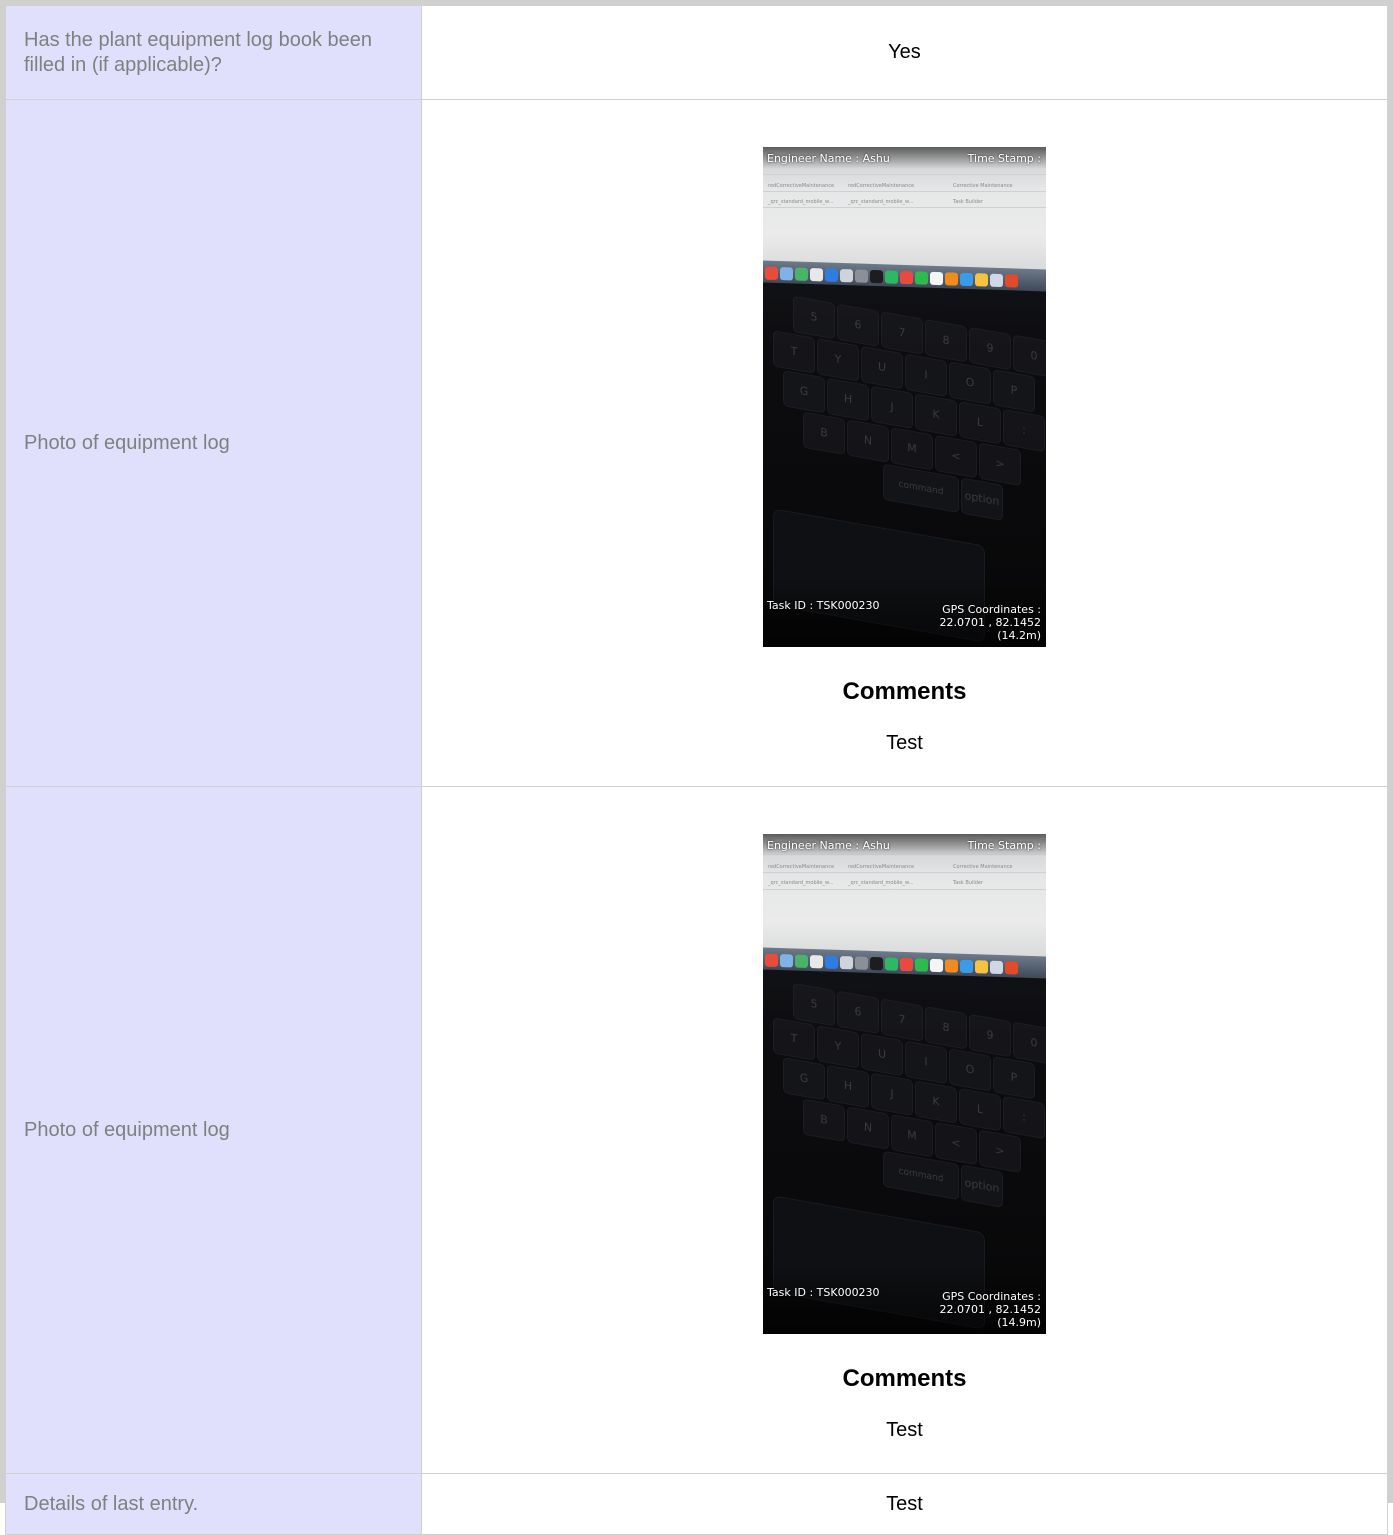 Image resolution: width=1393 pixels, height=1535 pixels. I want to click on gps-accuracy: (14.9m), so click(1019, 1322).